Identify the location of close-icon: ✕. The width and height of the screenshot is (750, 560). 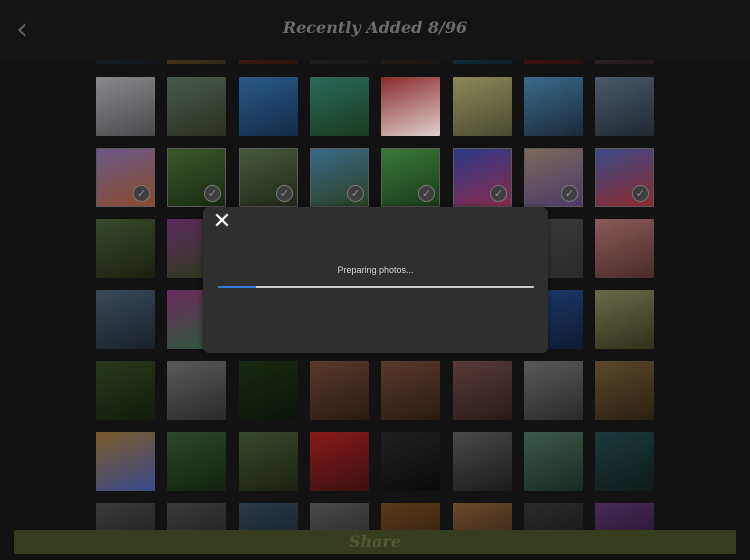
(222, 221).